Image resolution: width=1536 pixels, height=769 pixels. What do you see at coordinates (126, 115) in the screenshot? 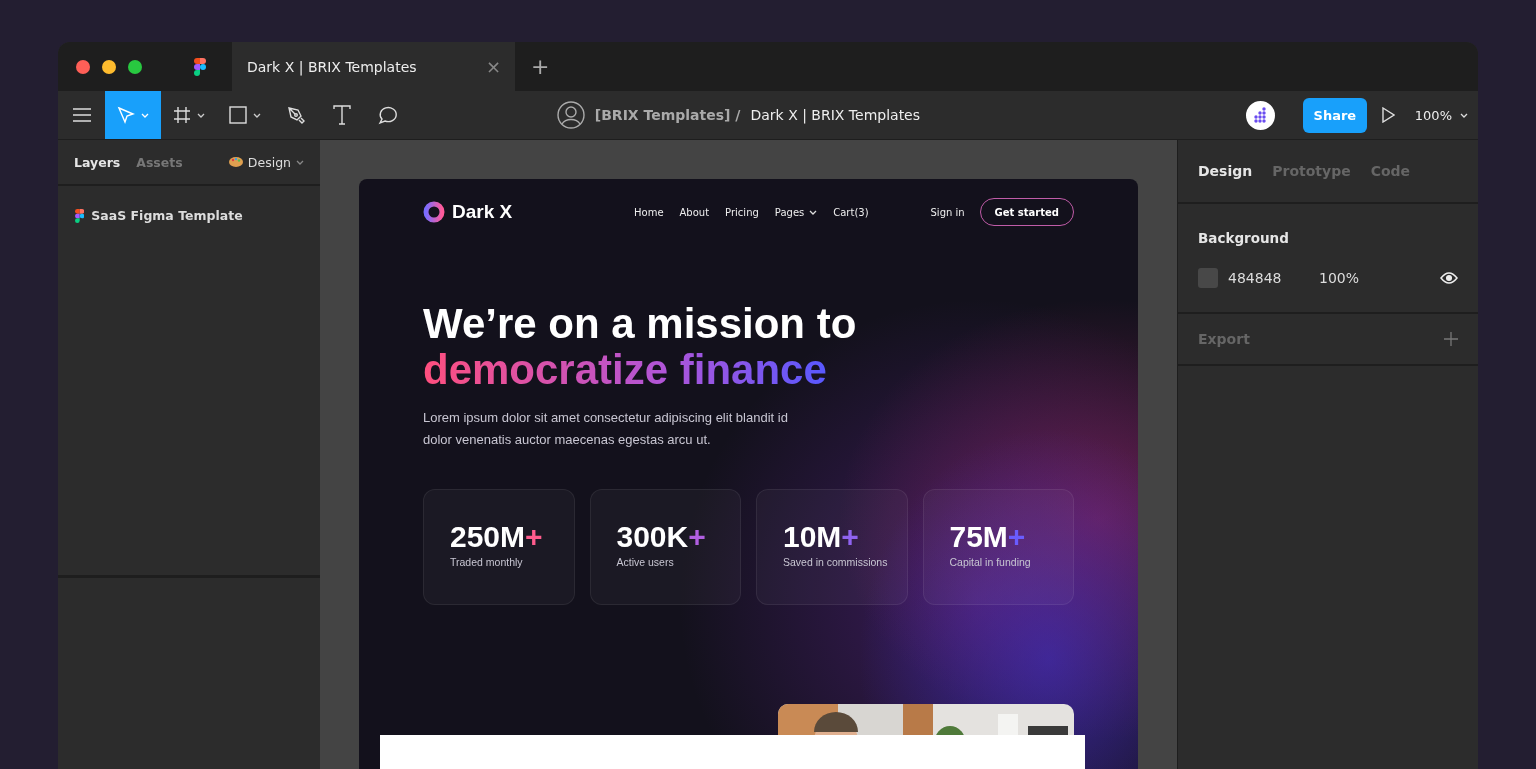
I see `pointer-icon` at bounding box center [126, 115].